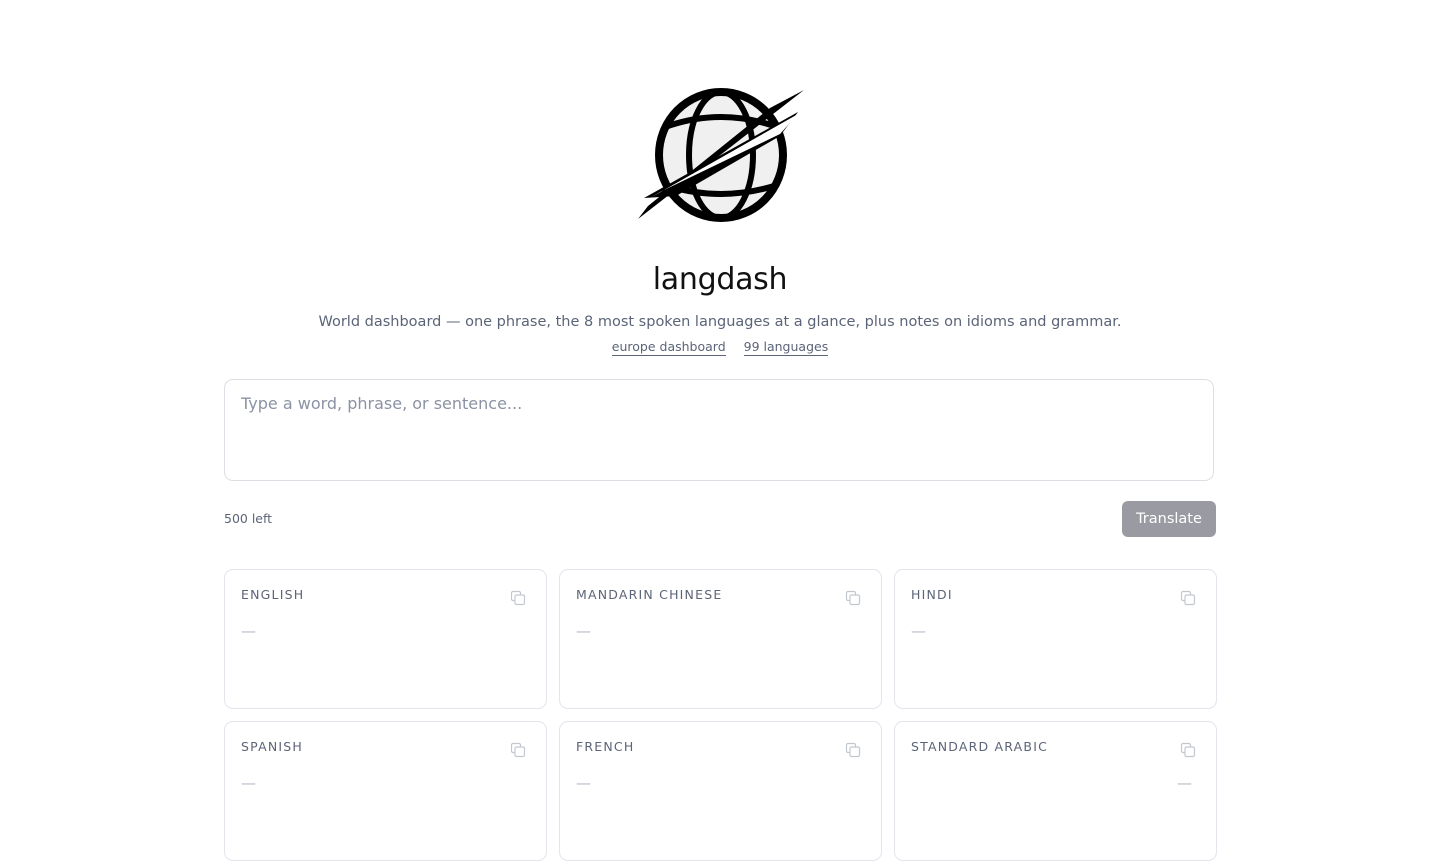 This screenshot has height=864, width=1440. What do you see at coordinates (1169, 519) in the screenshot?
I see `translate-button: Translate` at bounding box center [1169, 519].